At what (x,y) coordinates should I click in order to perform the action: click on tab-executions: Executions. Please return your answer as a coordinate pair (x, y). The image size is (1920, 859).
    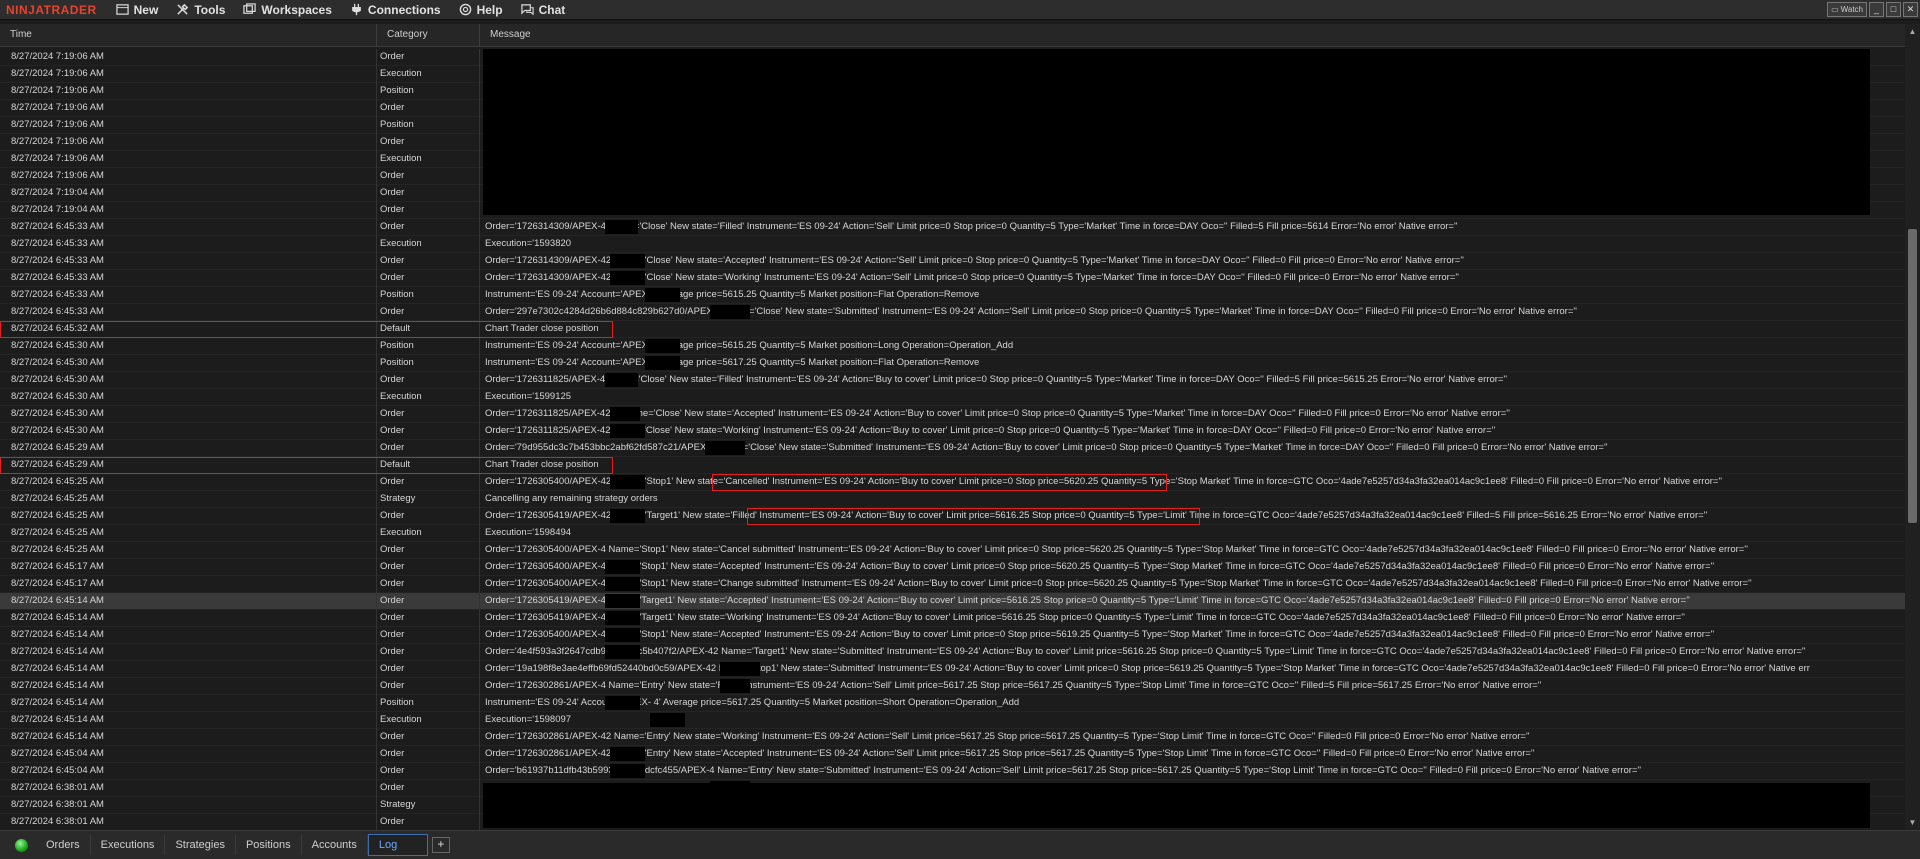
    Looking at the image, I should click on (128, 845).